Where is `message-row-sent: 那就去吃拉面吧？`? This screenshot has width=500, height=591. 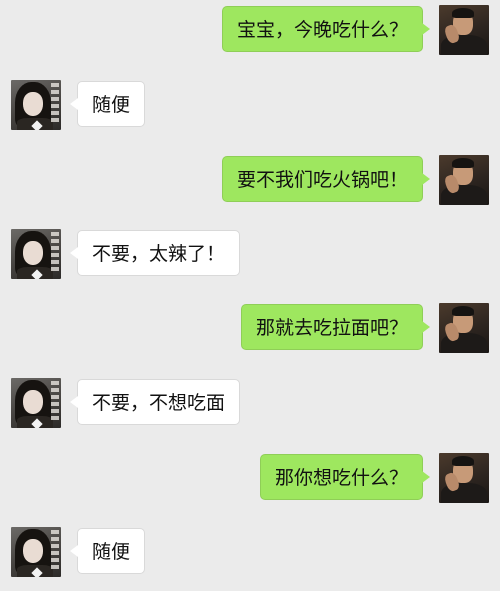 message-row-sent: 那就去吃拉面吧？ is located at coordinates (250, 328).